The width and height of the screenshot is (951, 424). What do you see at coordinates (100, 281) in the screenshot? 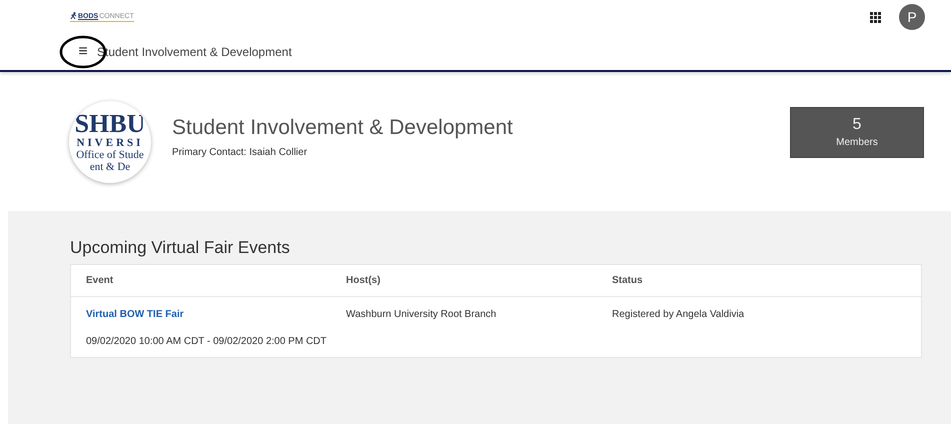
I see `column-header: Event` at bounding box center [100, 281].